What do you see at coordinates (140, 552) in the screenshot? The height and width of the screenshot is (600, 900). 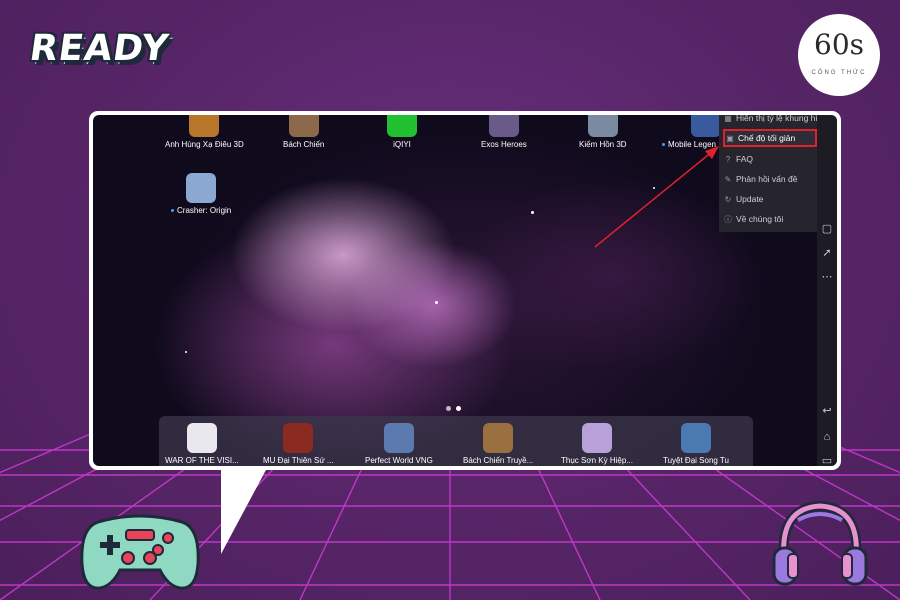 I see `gamepad-icon` at bounding box center [140, 552].